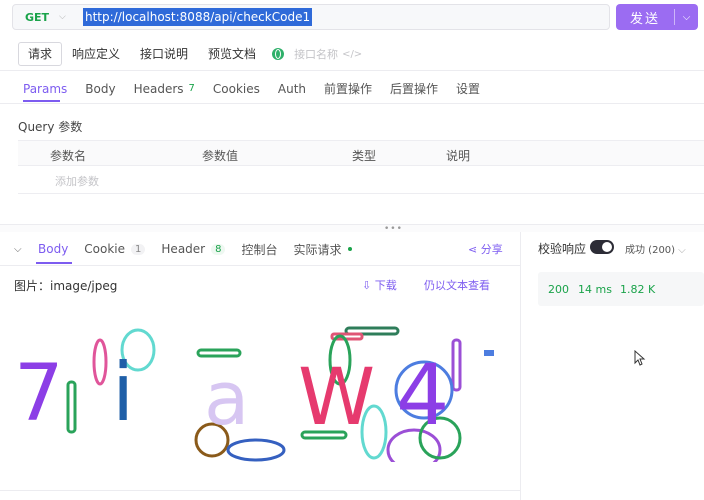 This screenshot has width=704, height=500. I want to click on captcha-char: i, so click(123, 392).